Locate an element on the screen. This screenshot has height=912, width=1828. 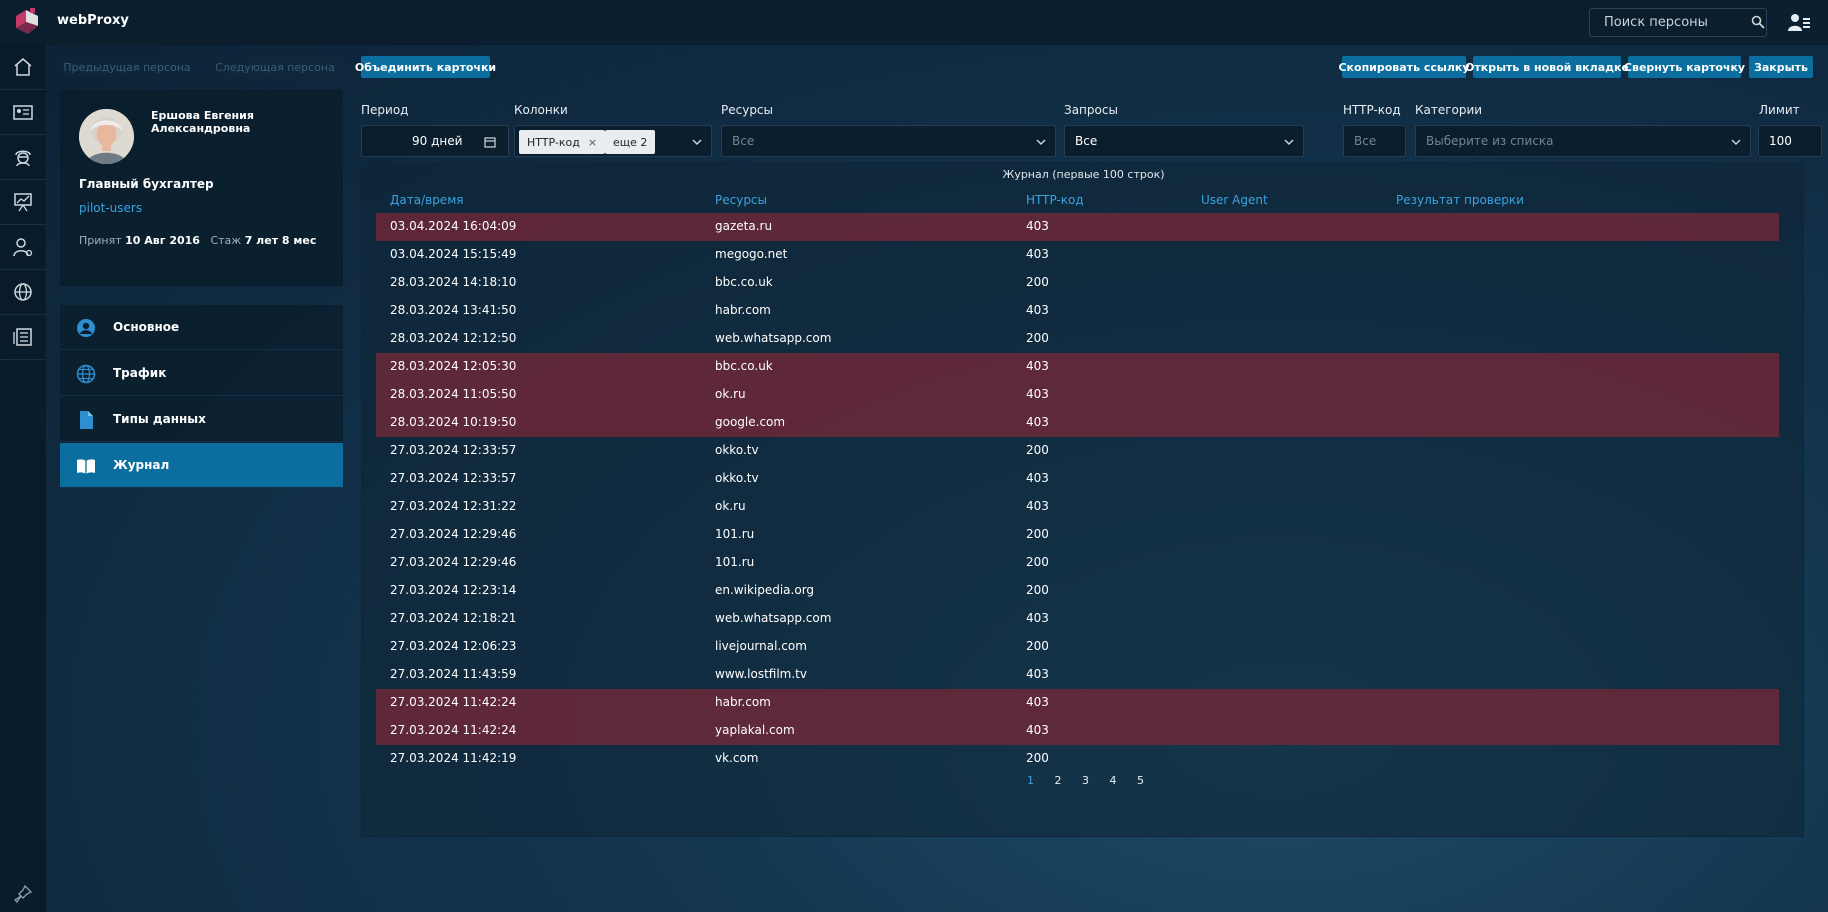
cell-datetime: 27.03.2024 11:42:19 is located at coordinates (453, 758).